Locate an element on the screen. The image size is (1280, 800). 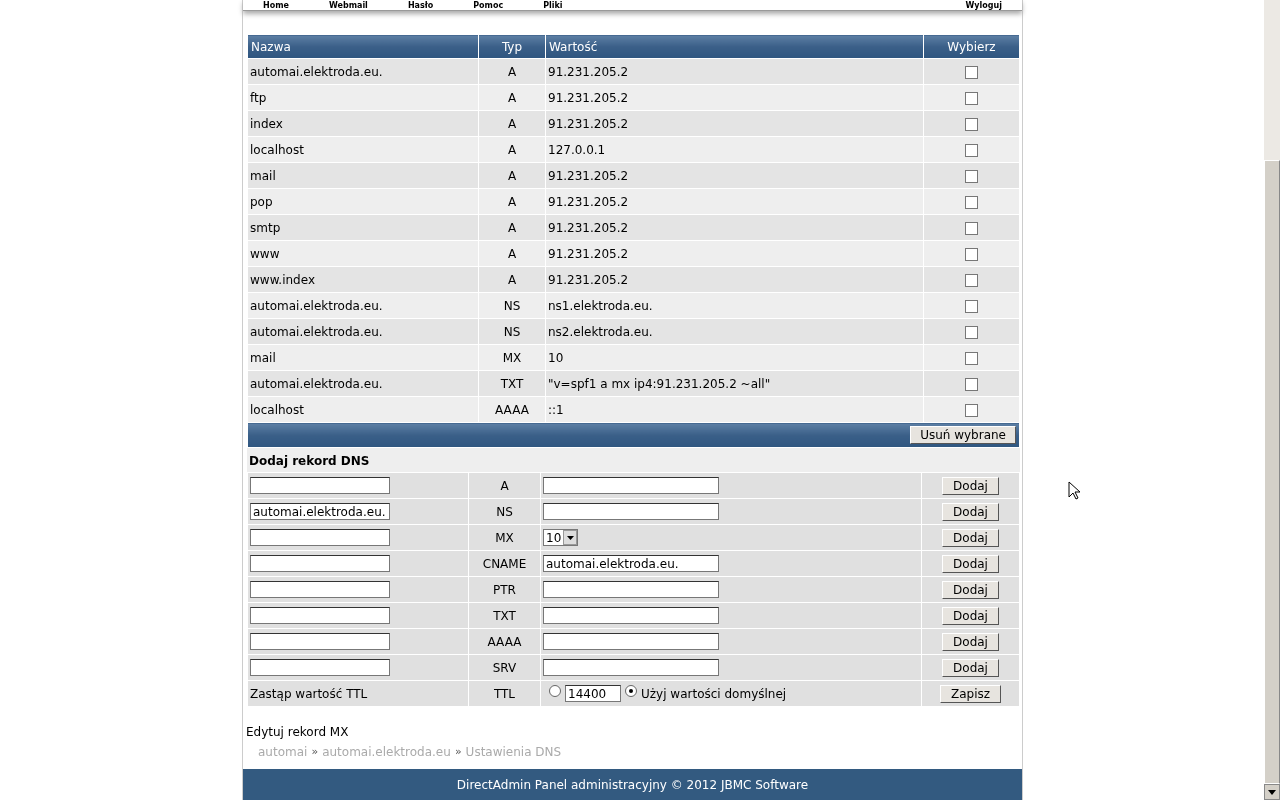
down-arrow-icon is located at coordinates (1272, 792).